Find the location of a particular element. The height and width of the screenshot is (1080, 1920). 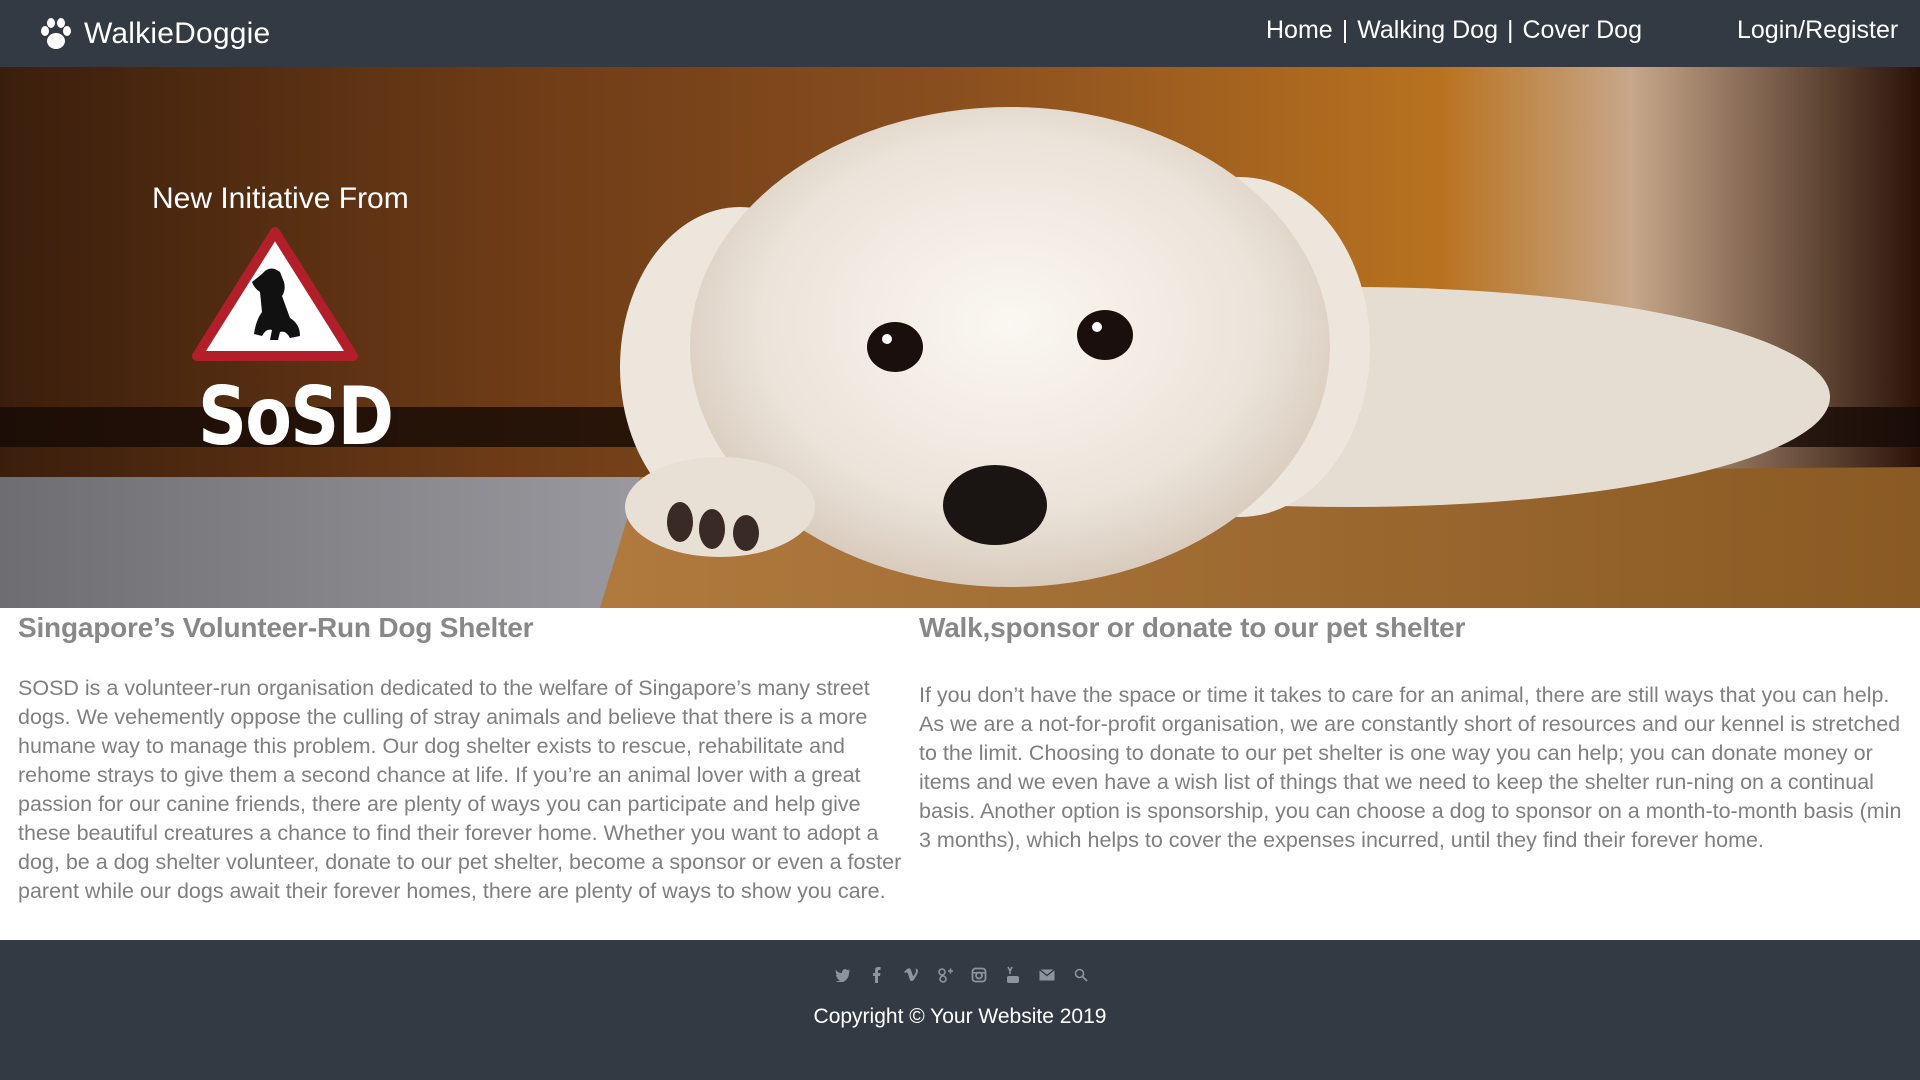

login-register-link: Login/Register is located at coordinates (1817, 30).